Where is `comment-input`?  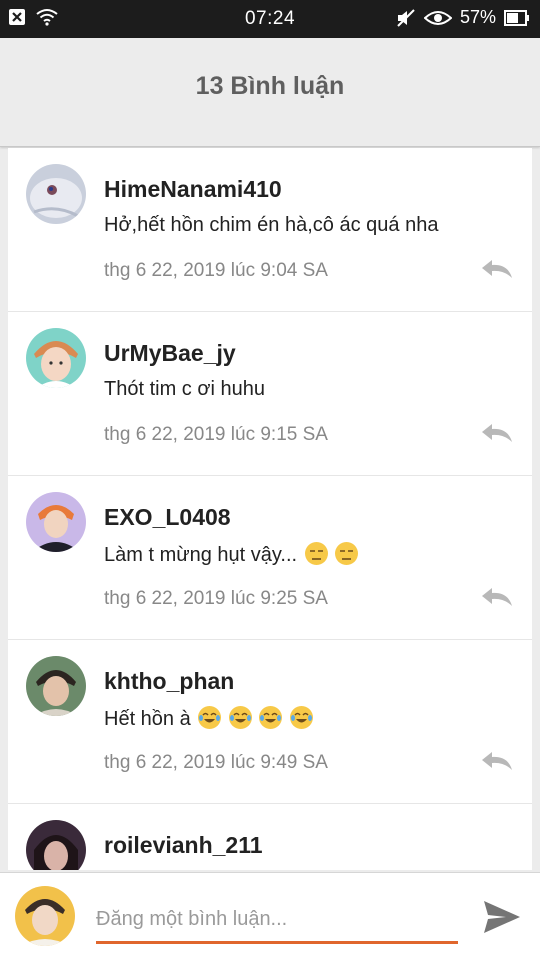 comment-input is located at coordinates (277, 920).